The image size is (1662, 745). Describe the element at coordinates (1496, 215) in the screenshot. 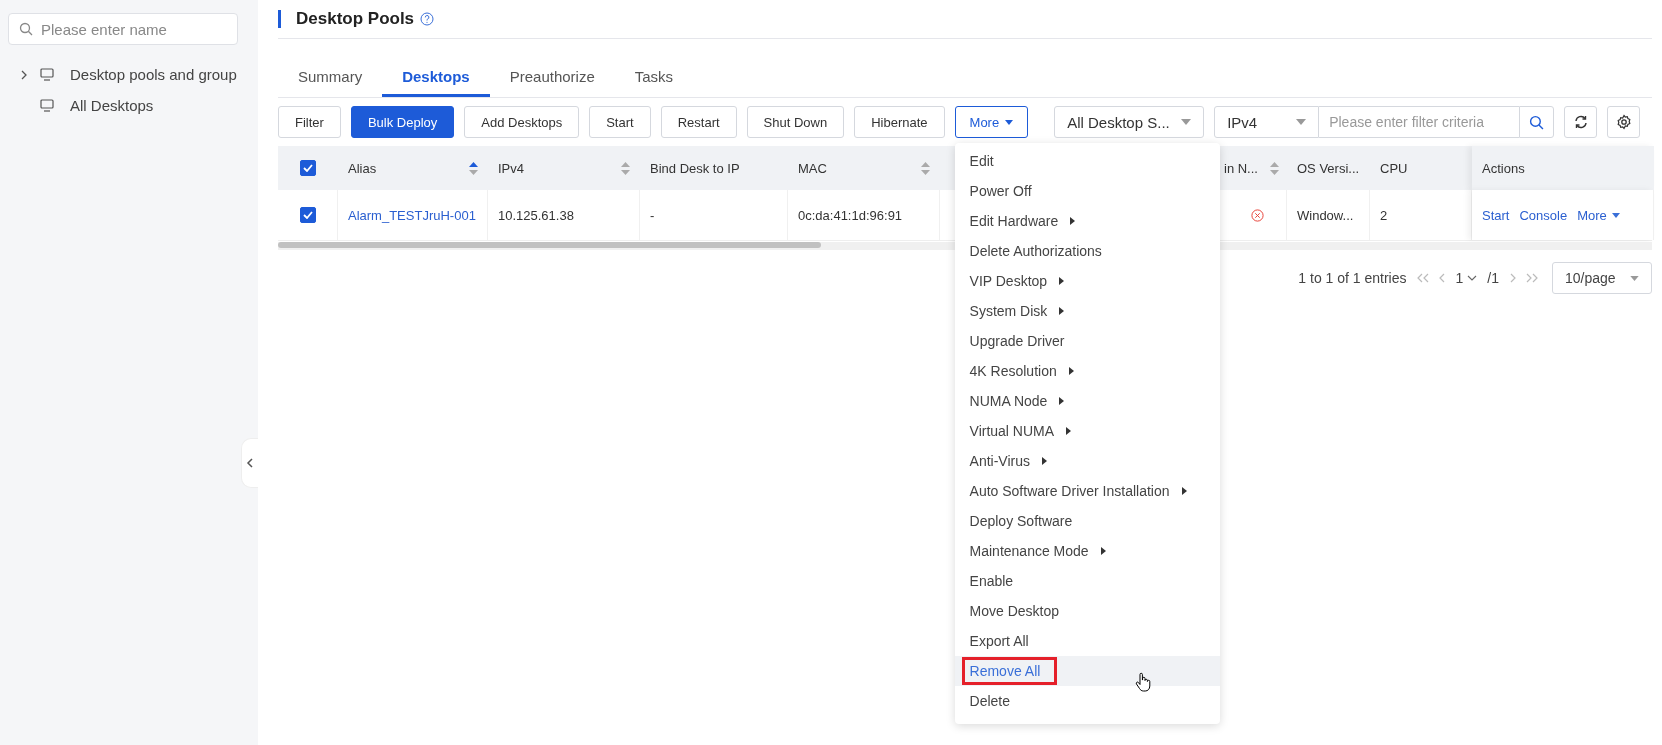

I see `action-link: Start` at that location.